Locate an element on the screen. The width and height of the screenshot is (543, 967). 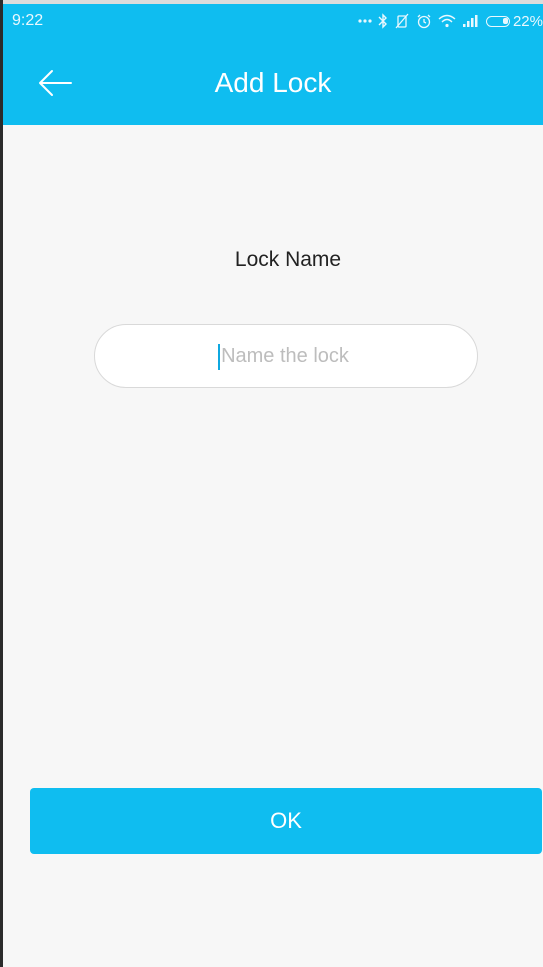
wifi-icon is located at coordinates (447, 21).